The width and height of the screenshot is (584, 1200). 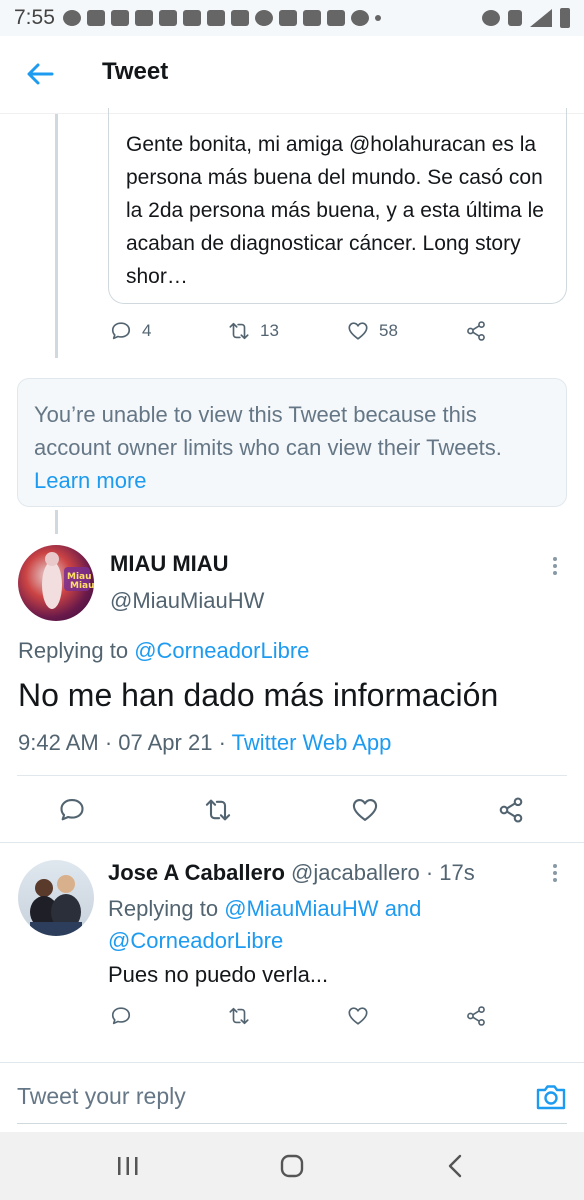 What do you see at coordinates (455, 1166) in the screenshot?
I see `back-icon` at bounding box center [455, 1166].